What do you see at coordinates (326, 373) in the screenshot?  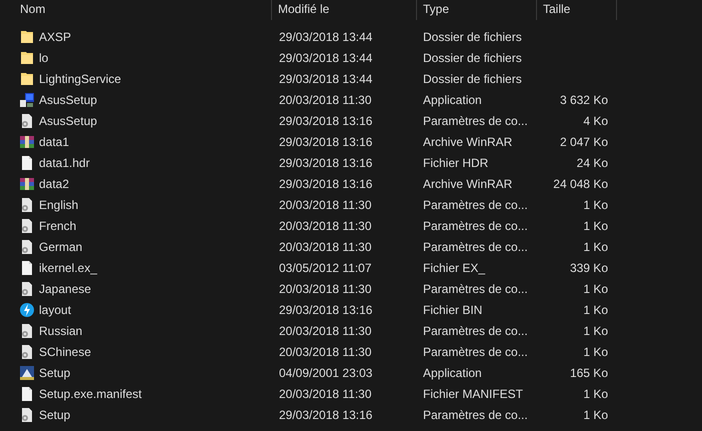 I see `modified-date: 04/09/2001 23:03` at bounding box center [326, 373].